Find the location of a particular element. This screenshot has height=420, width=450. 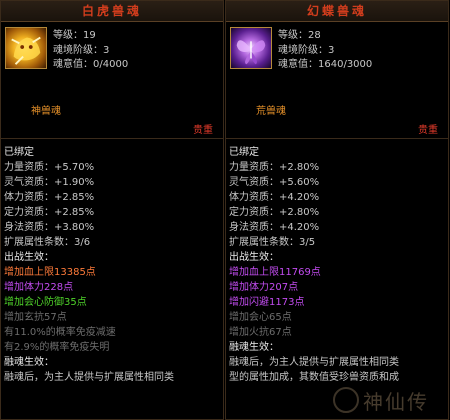

left-attribute-line: 增加玄抗57点 is located at coordinates (35, 317).